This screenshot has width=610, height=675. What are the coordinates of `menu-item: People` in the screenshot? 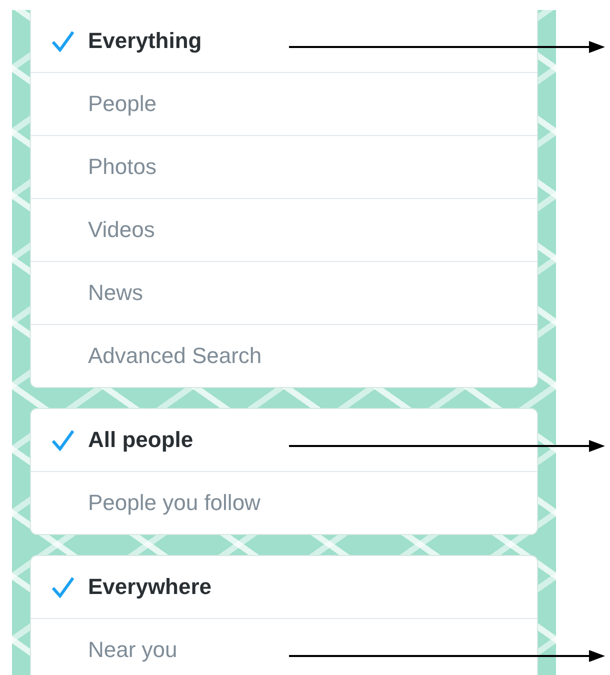 It's located at (284, 104).